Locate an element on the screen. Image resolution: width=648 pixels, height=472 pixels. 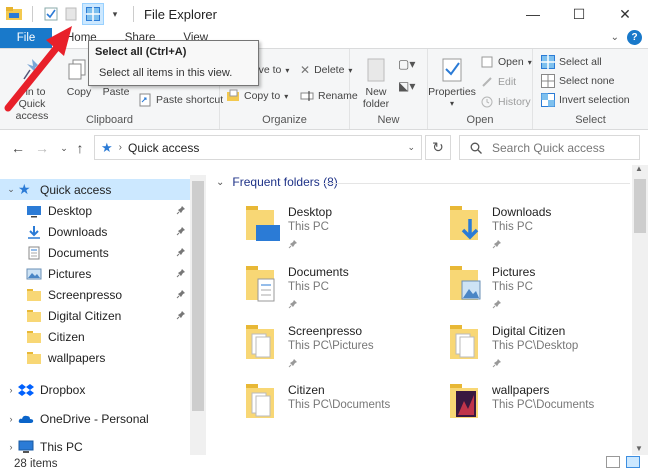
folder-tile-digital-citizen: Digital Citizen This PC\Desktop is located at coordinates (548, 348).